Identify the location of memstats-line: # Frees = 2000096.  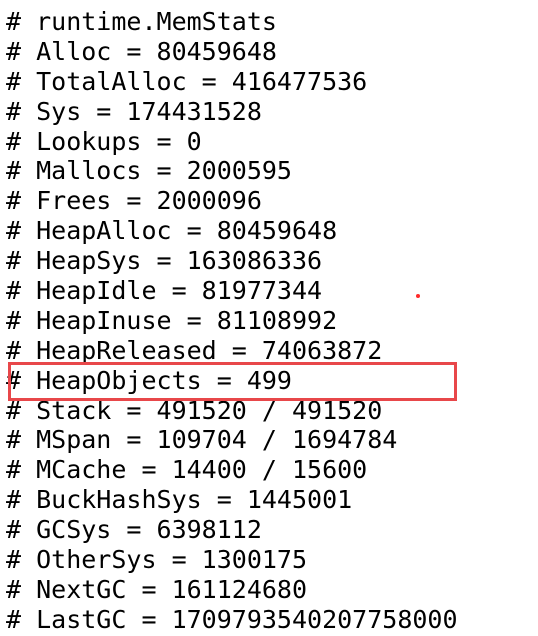
(134, 201).